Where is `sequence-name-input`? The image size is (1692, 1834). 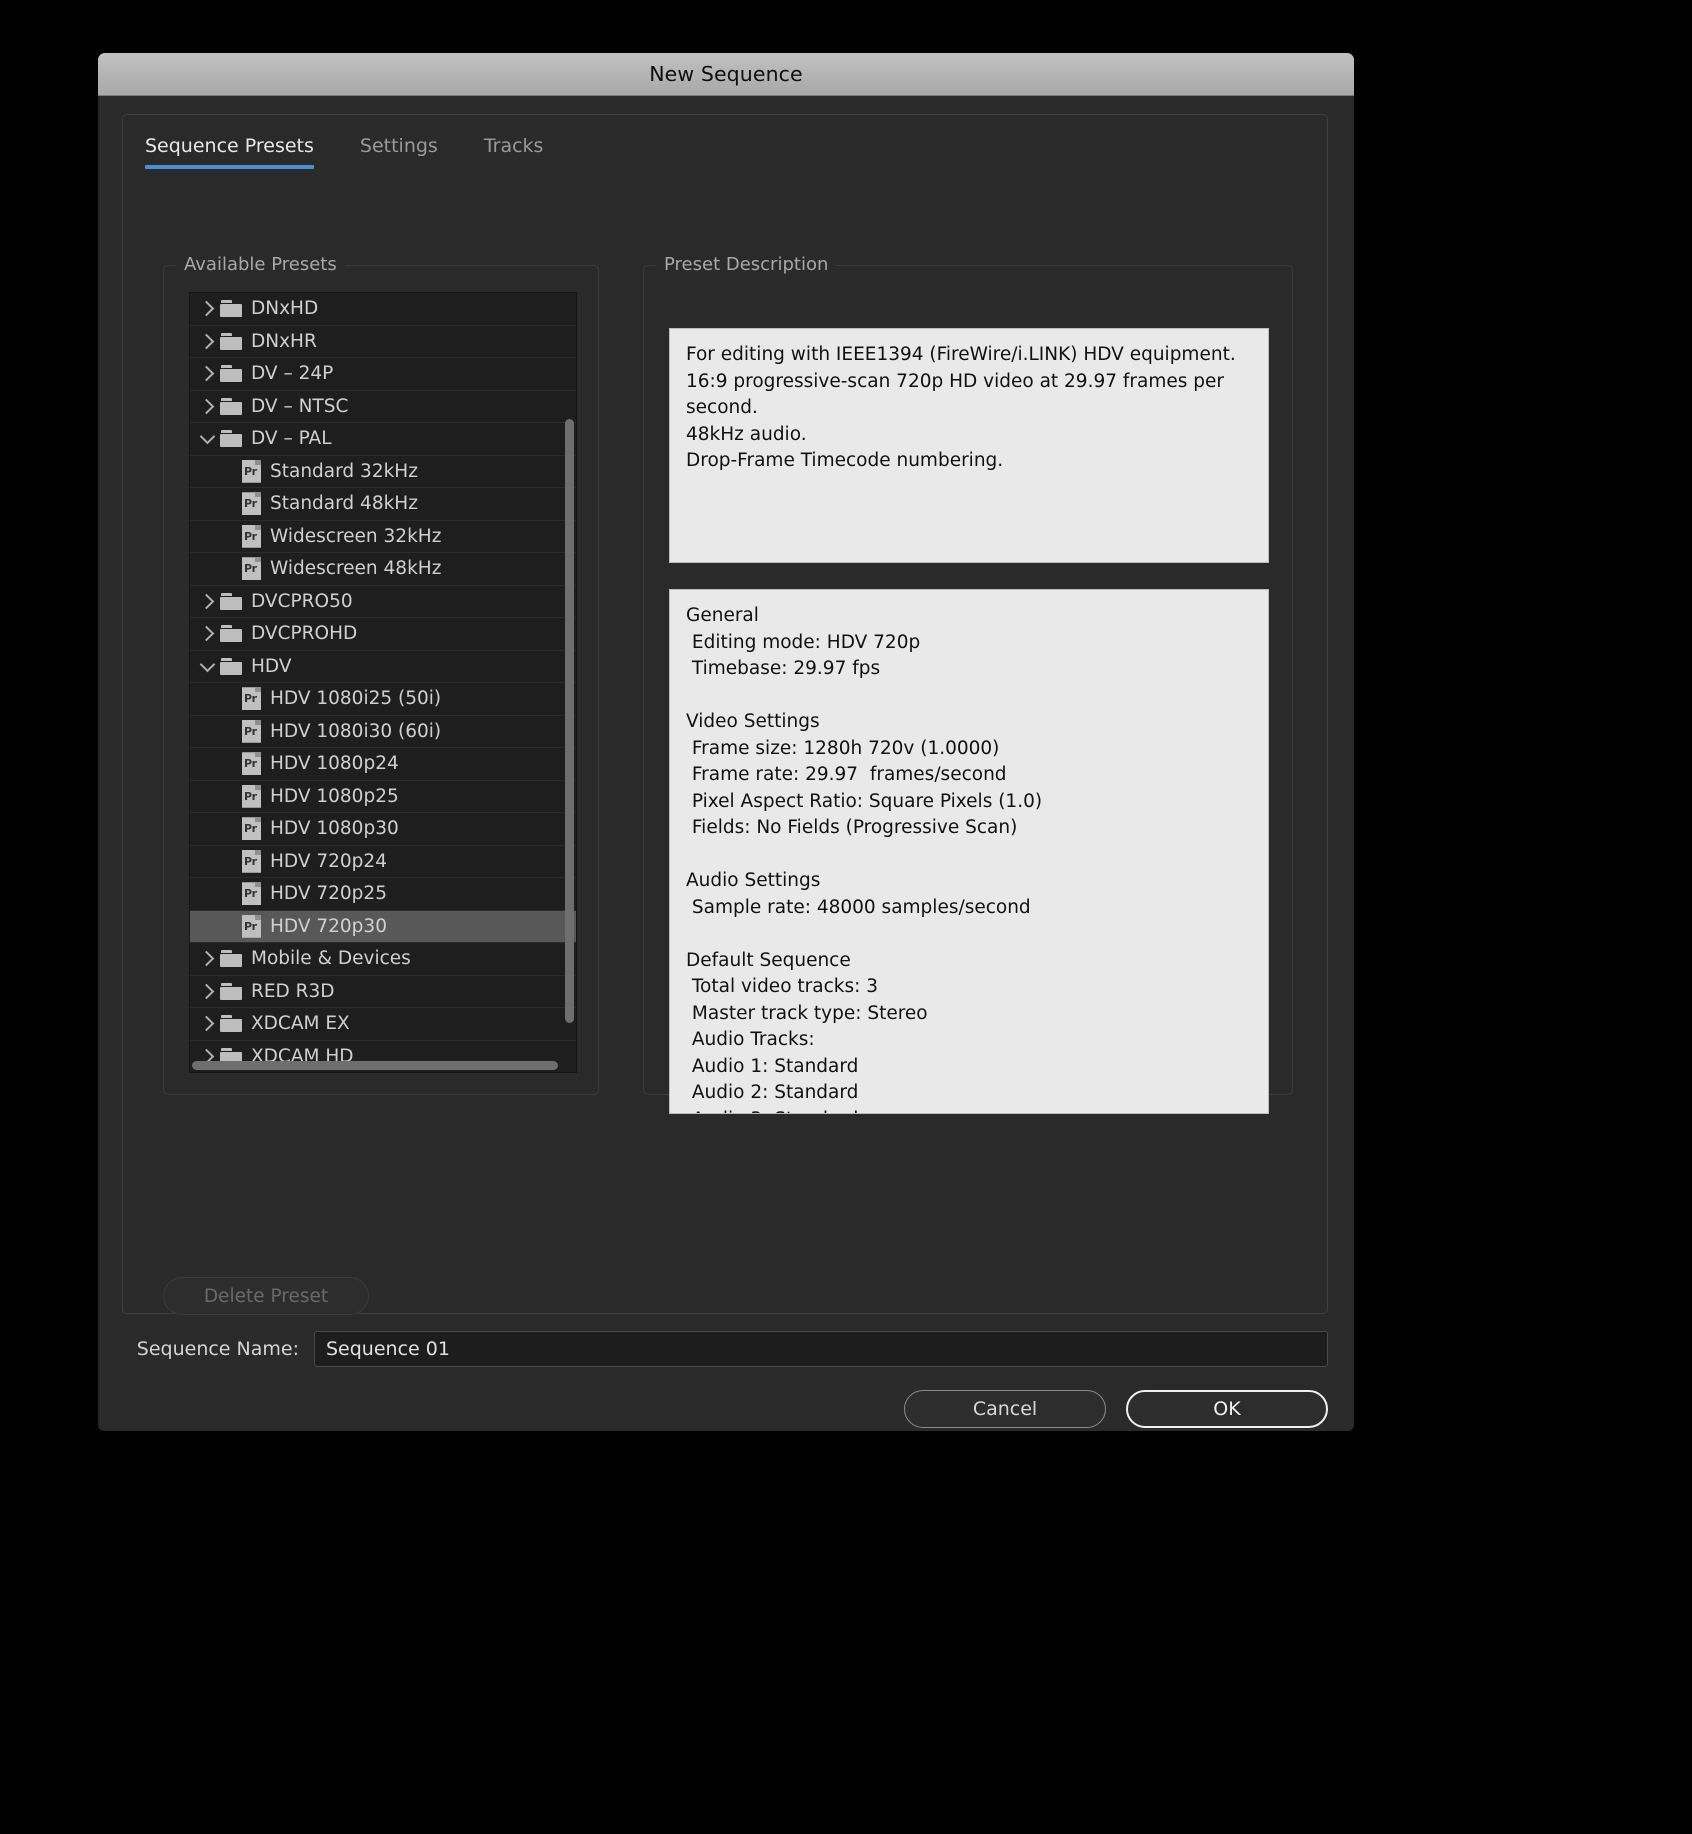
sequence-name-input is located at coordinates (821, 1349).